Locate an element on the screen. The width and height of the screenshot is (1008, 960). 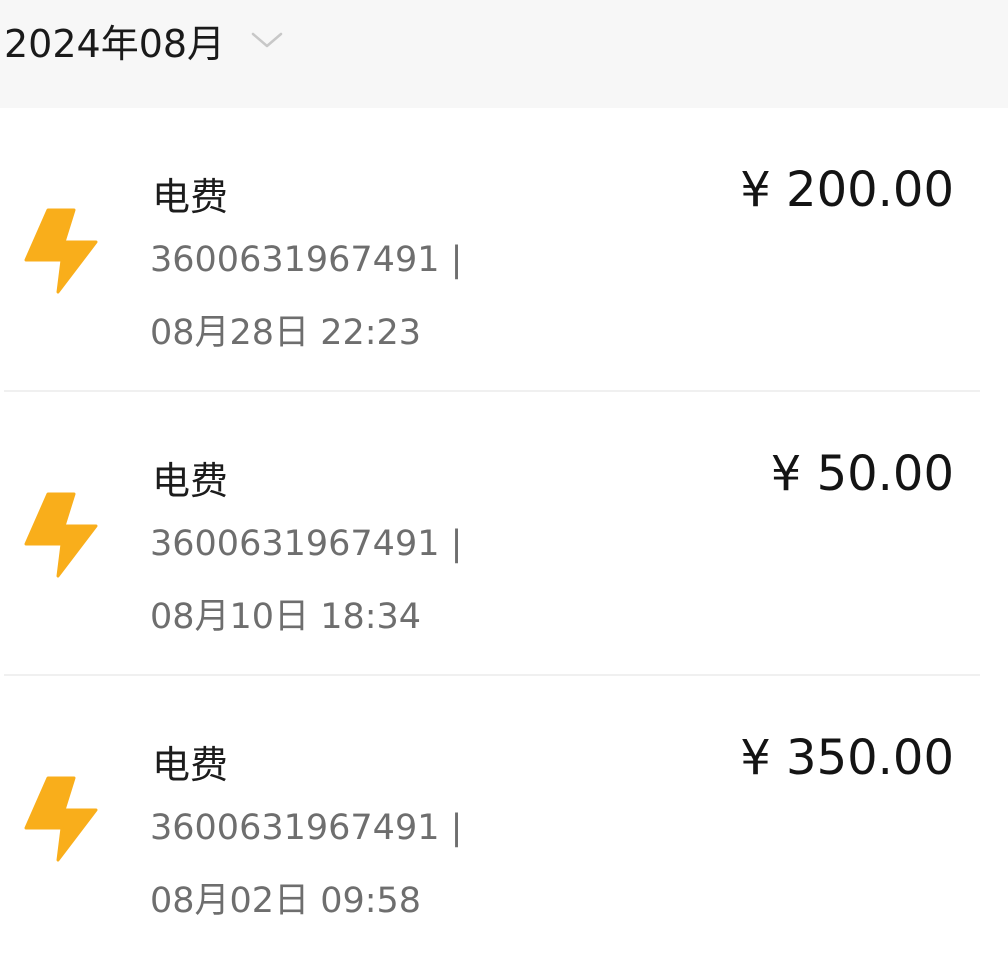
month-selector: 2024年08月 is located at coordinates (143, 40).